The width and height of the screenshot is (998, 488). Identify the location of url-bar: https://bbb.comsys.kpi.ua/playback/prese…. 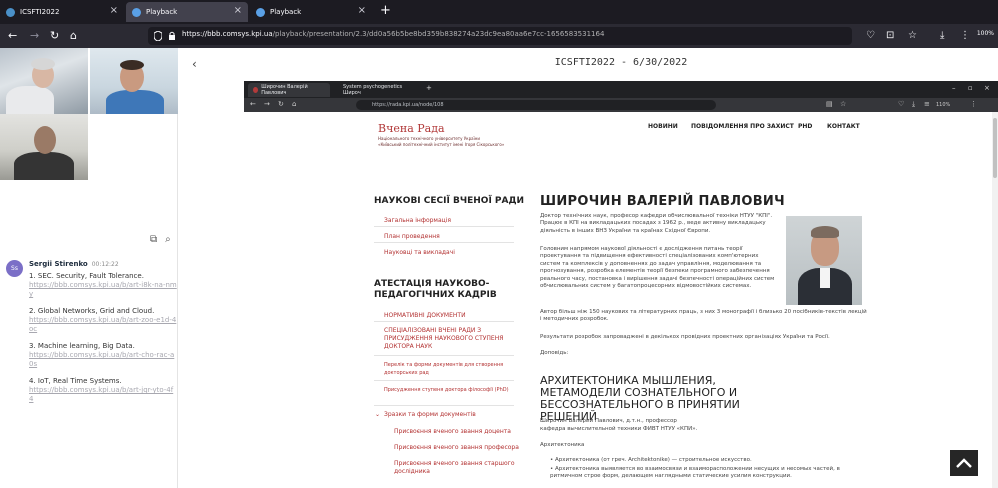
(500, 36).